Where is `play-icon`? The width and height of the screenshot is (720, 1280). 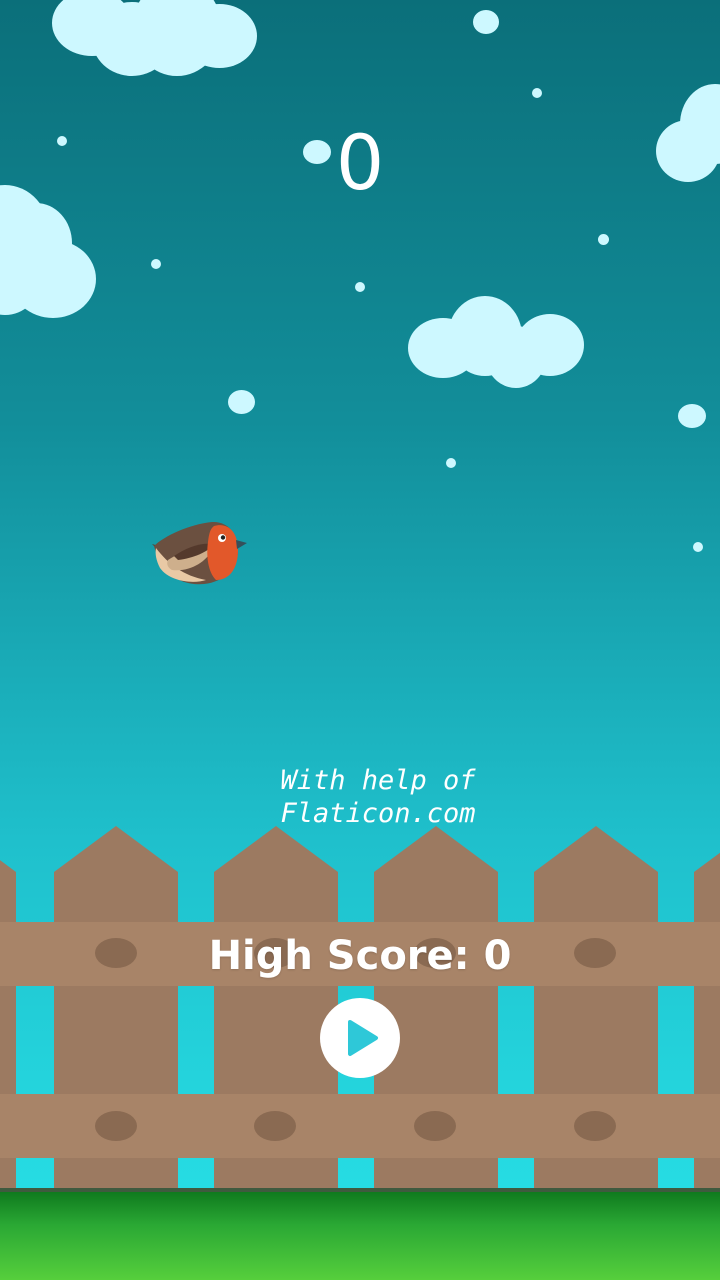
play-icon is located at coordinates (363, 1038).